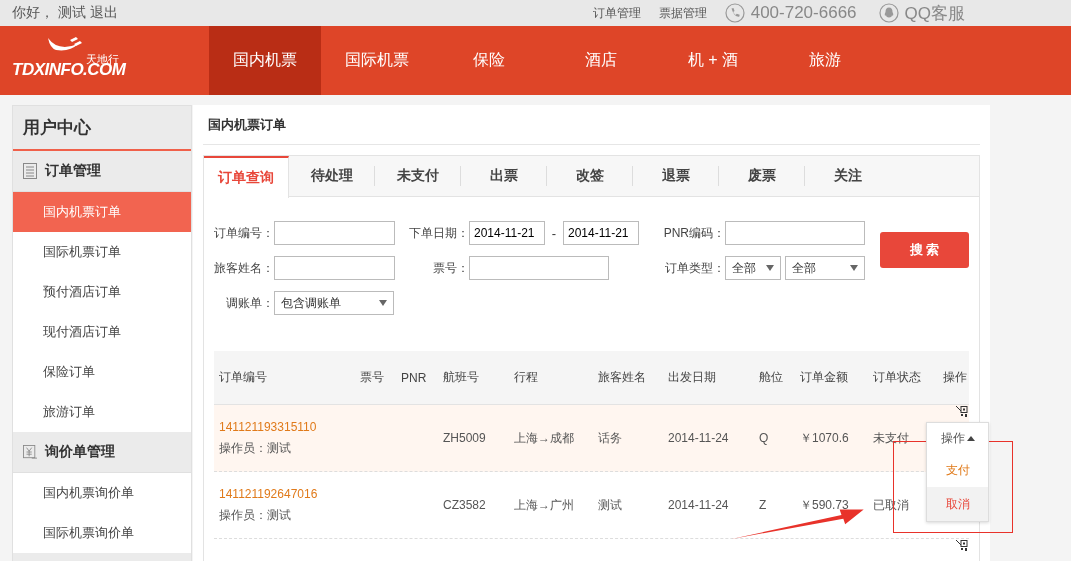 This screenshot has width=1071, height=561. Describe the element at coordinates (489, 60) in the screenshot. I see `nav-item: 保险` at that location.